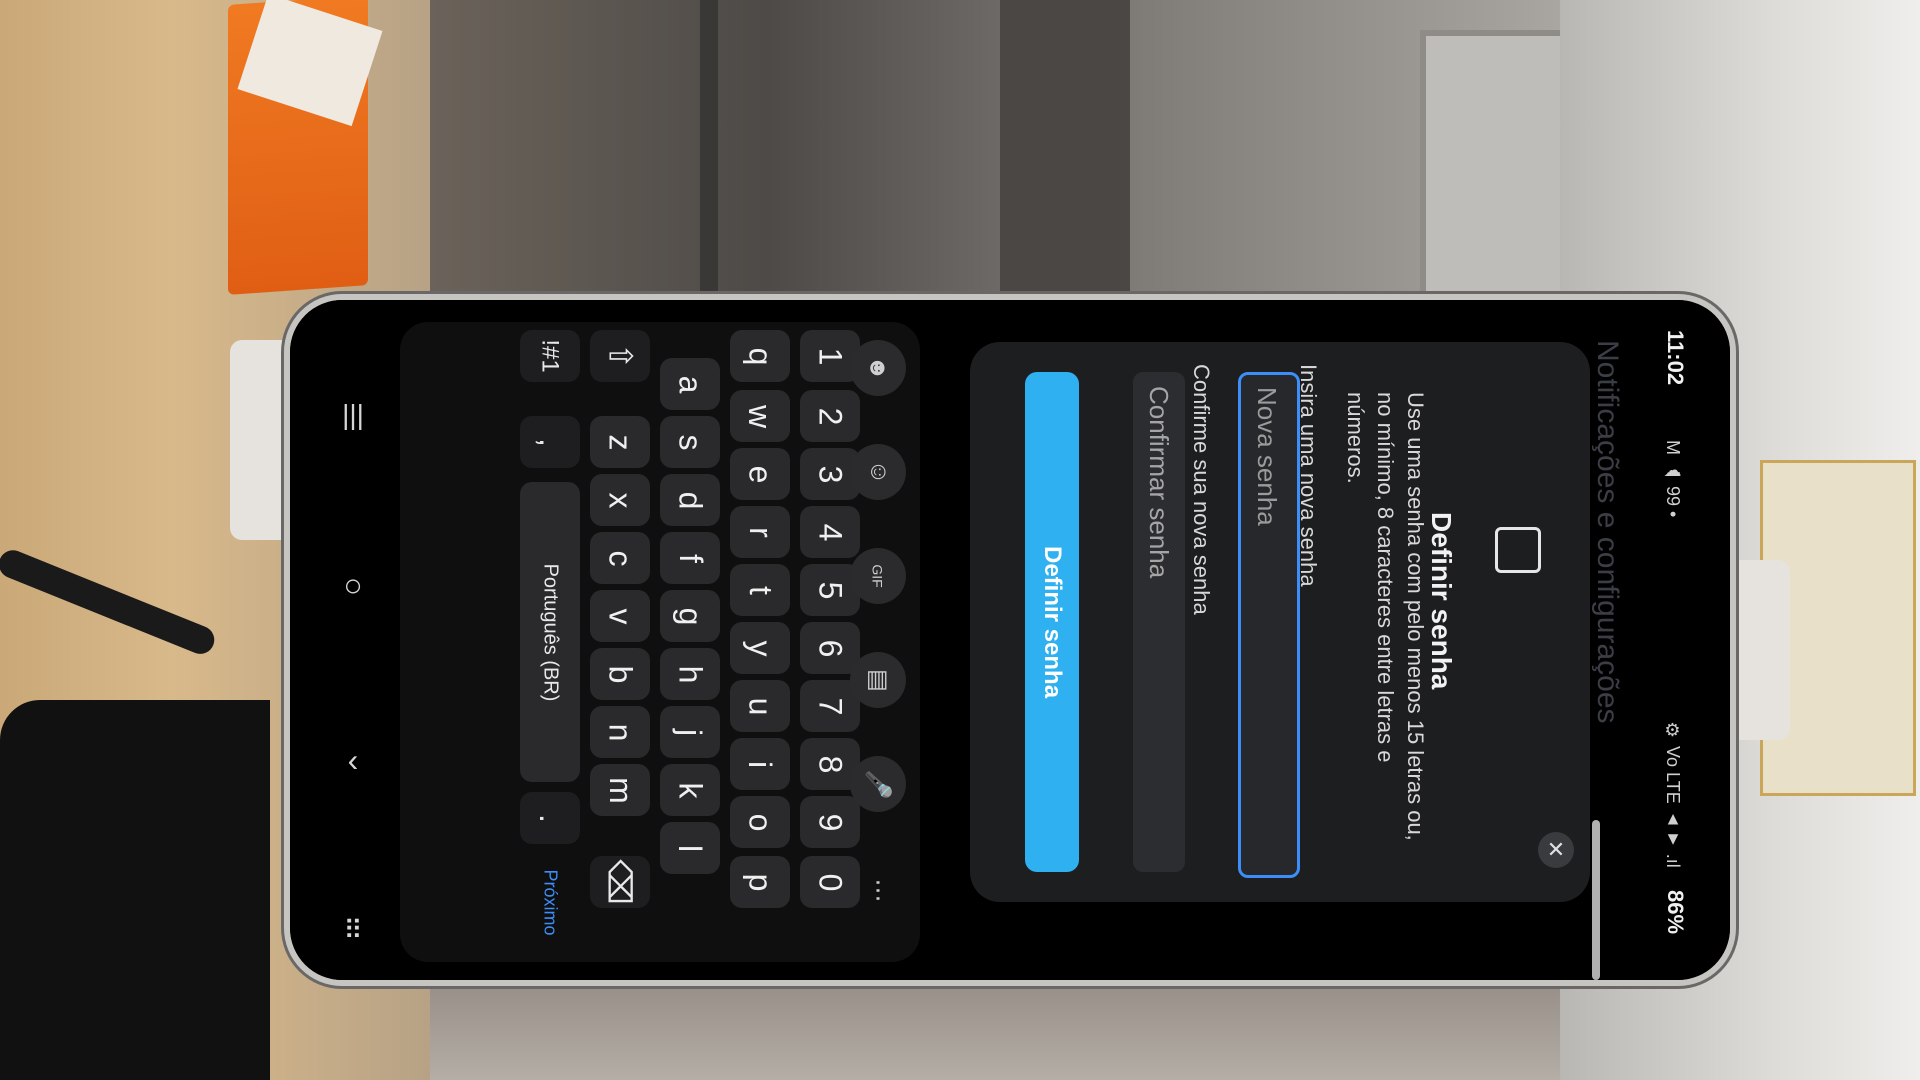 Image resolution: width=1920 pixels, height=1080 pixels. Describe the element at coordinates (878, 576) in the screenshot. I see `gif-icon: GIF` at that location.